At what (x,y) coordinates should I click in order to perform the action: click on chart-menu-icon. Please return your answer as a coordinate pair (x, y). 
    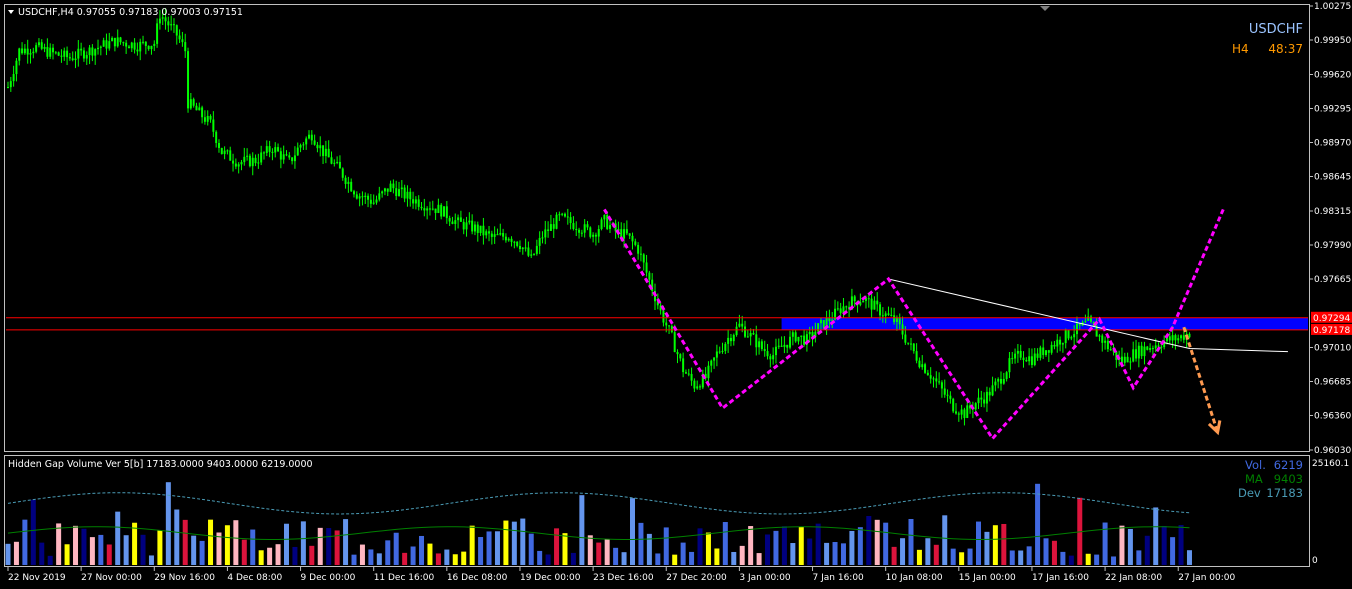
    Looking at the image, I should click on (11, 12).